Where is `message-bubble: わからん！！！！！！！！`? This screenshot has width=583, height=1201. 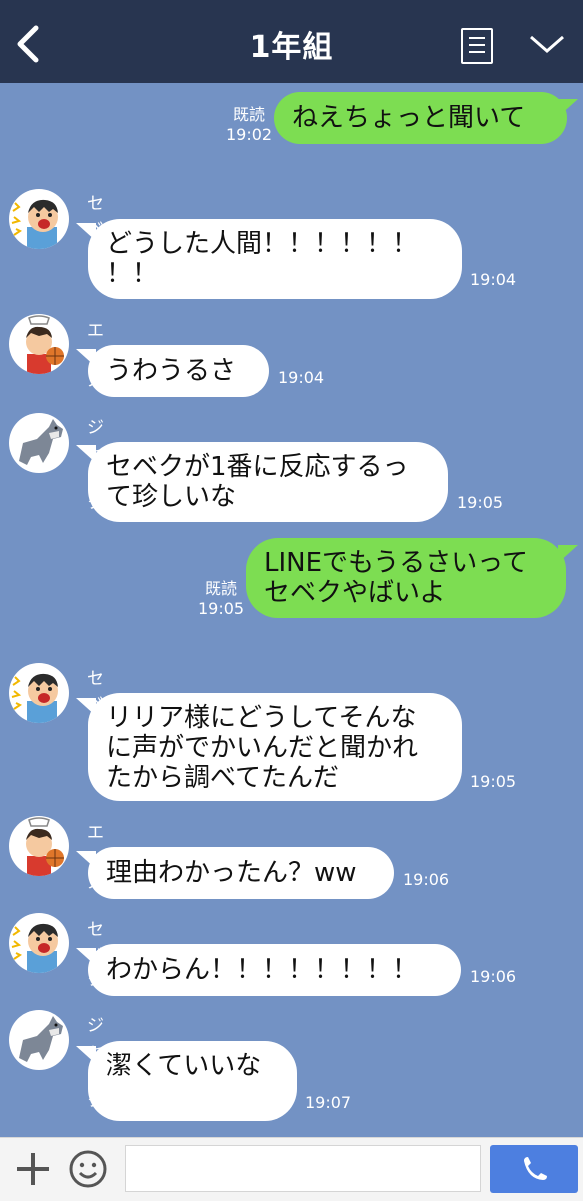 message-bubble: わからん！！！！！！！！ is located at coordinates (274, 970).